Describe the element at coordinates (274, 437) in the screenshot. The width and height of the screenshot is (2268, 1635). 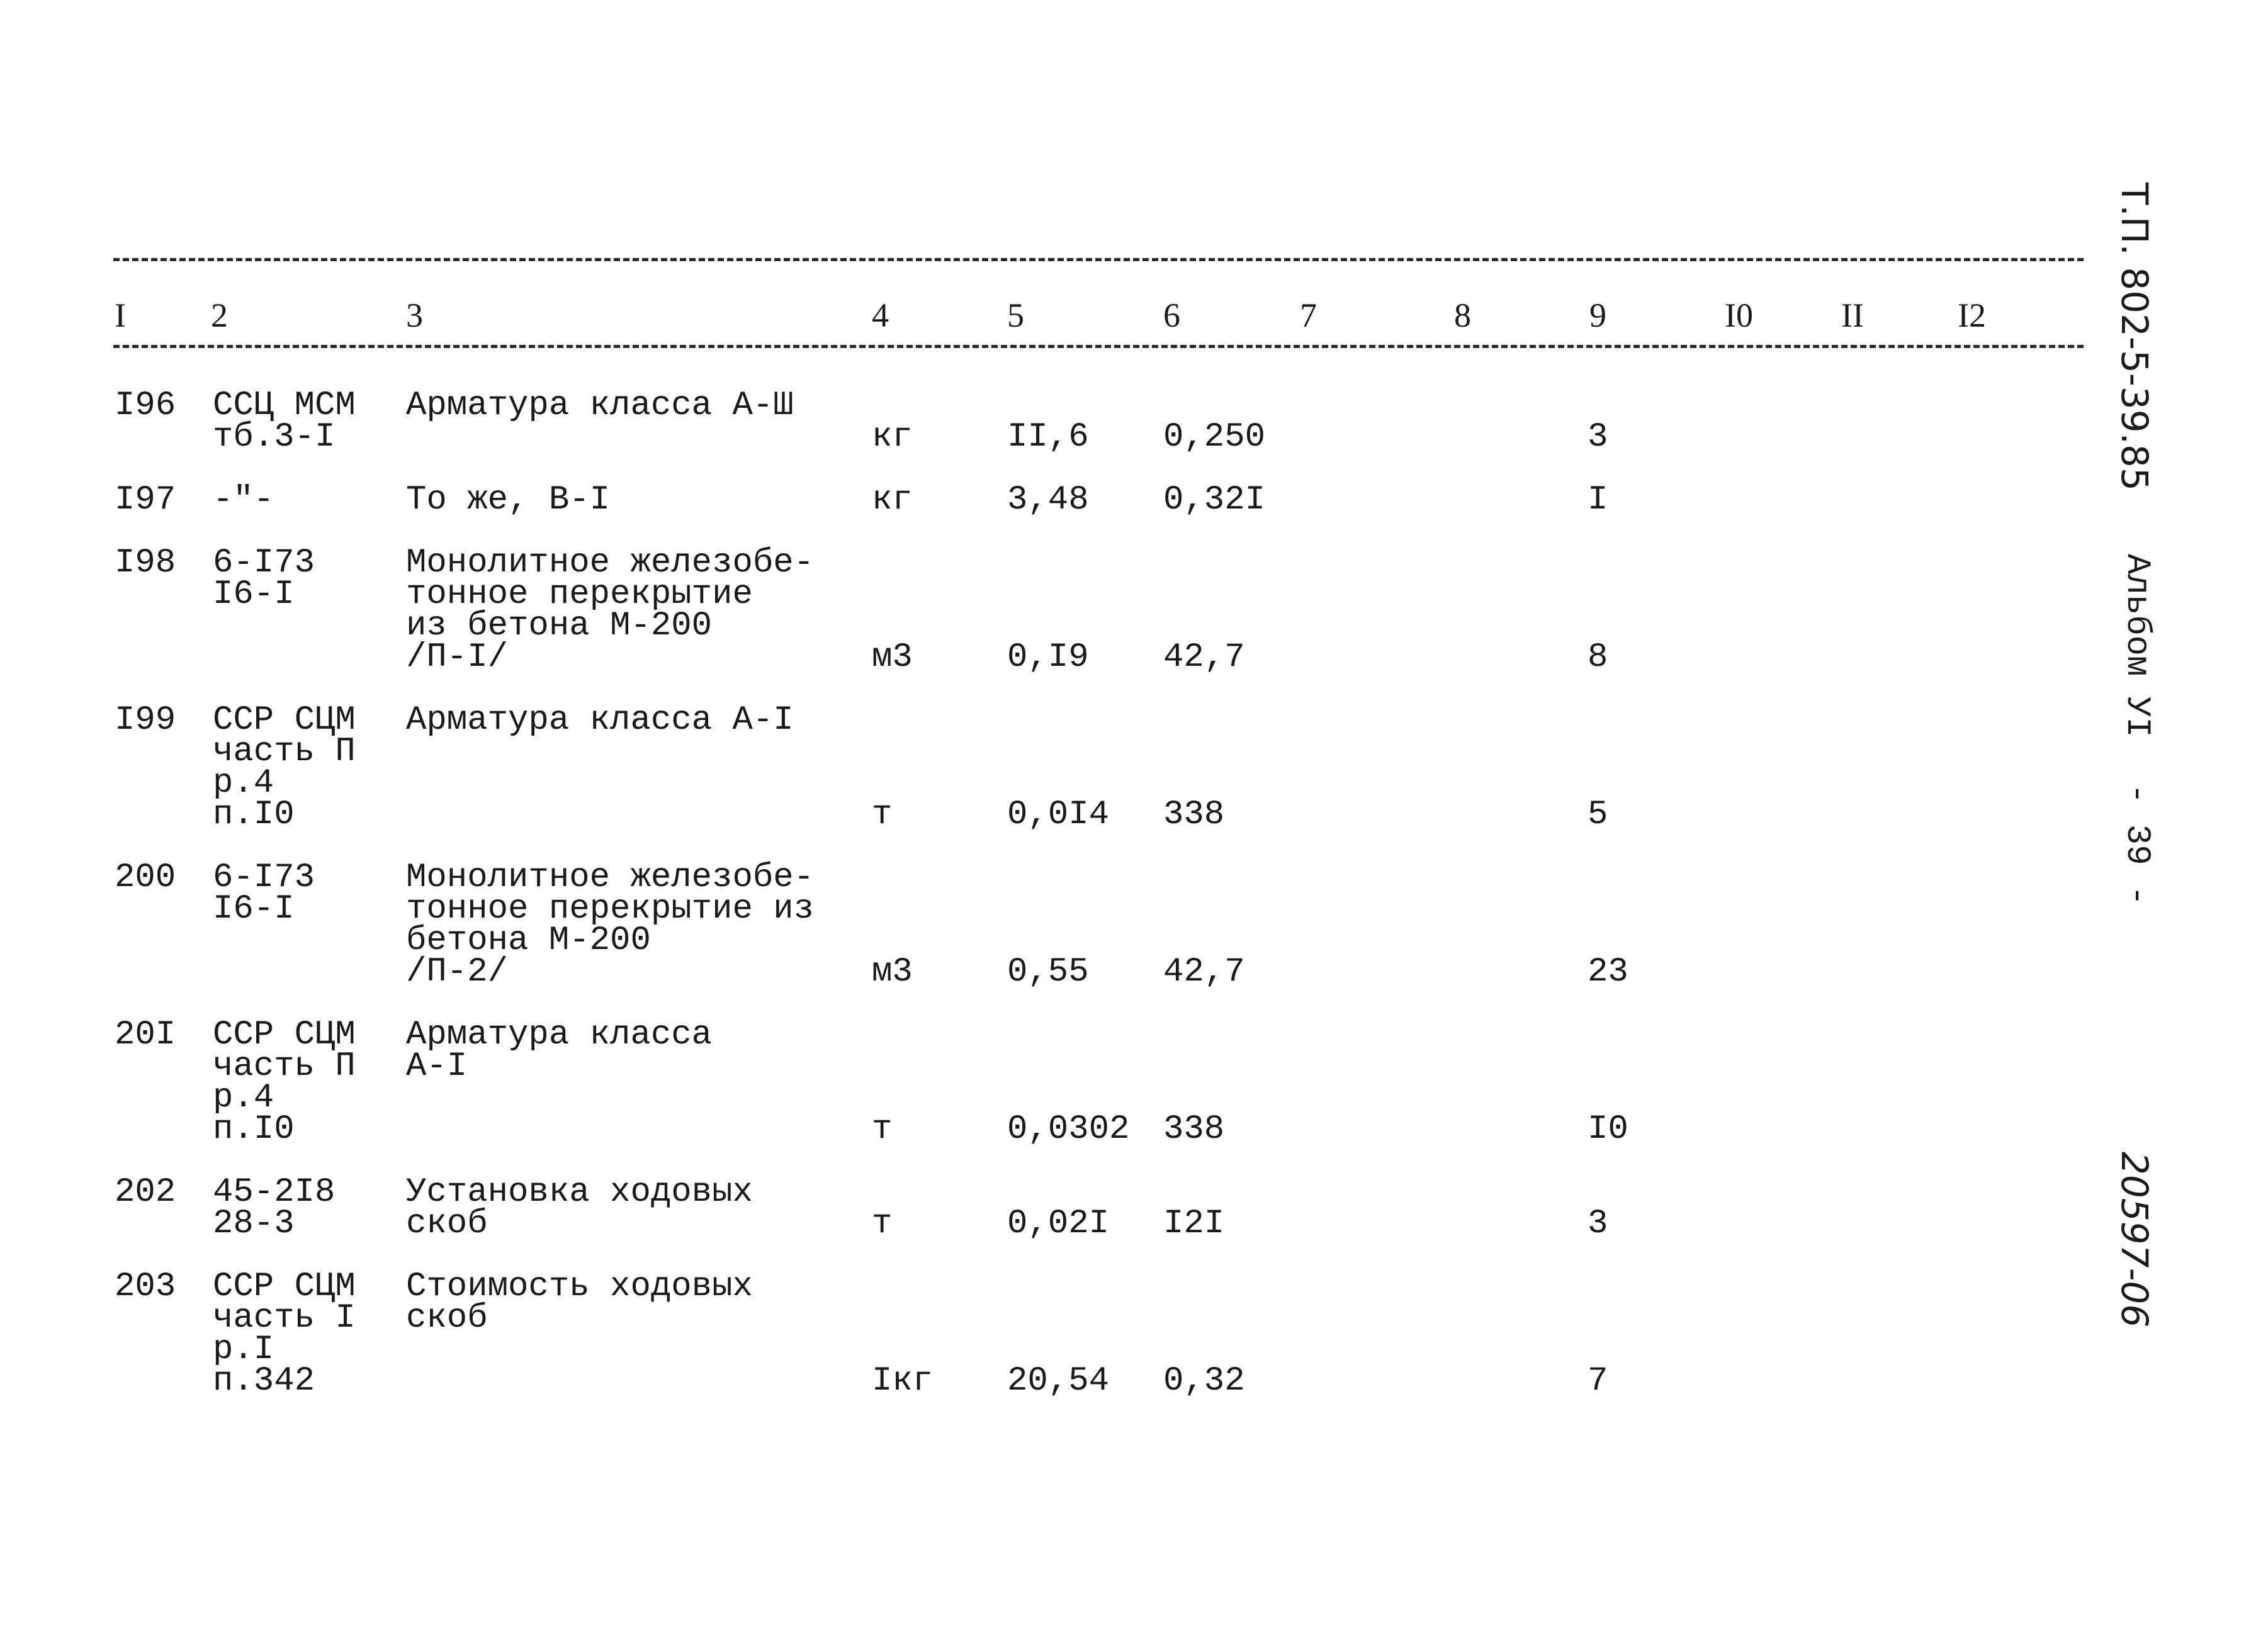
I see `reference-code-line: тб.3-I` at that location.